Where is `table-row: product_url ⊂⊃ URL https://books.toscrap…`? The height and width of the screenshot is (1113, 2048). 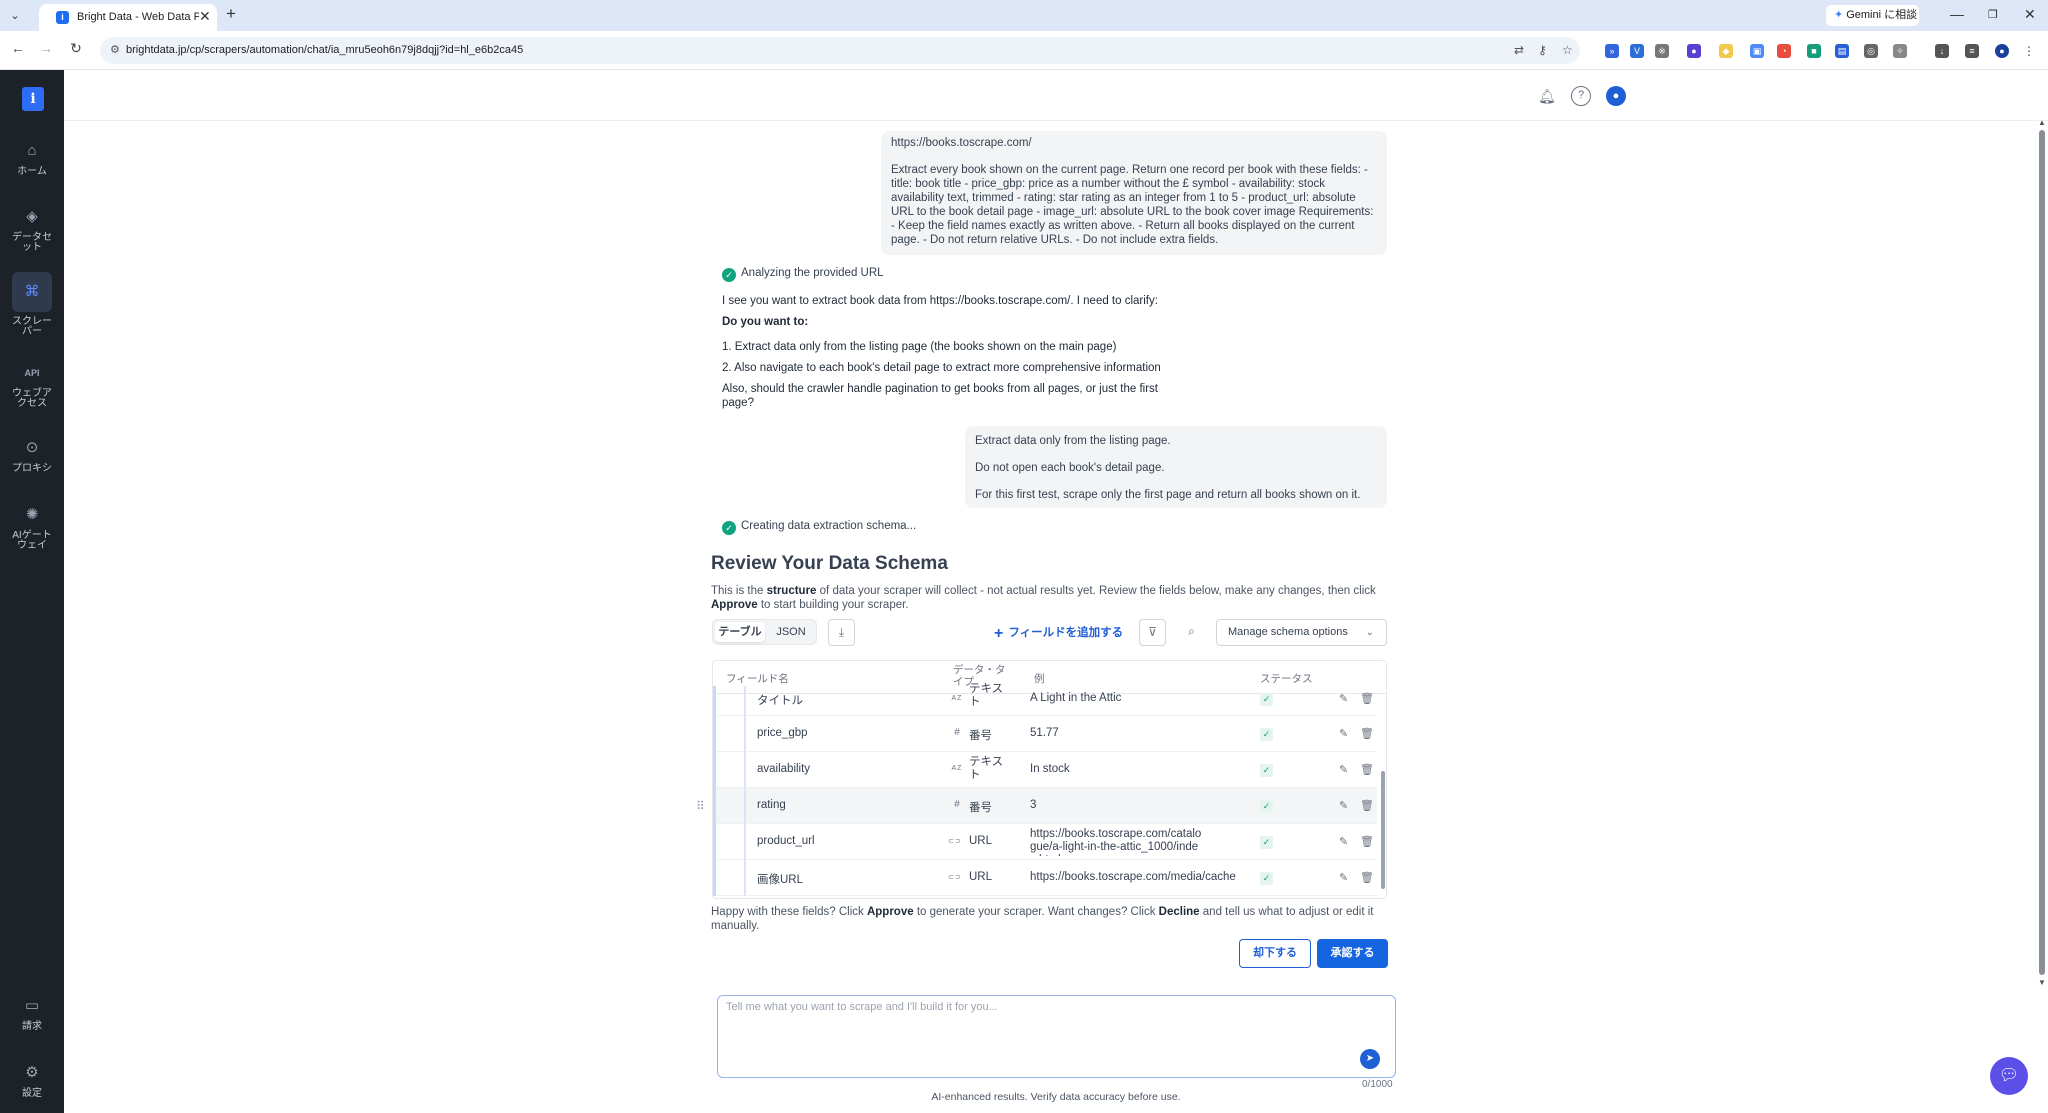 table-row: product_url ⊂⊃ URL https://books.toscrap… is located at coordinates (1045, 842).